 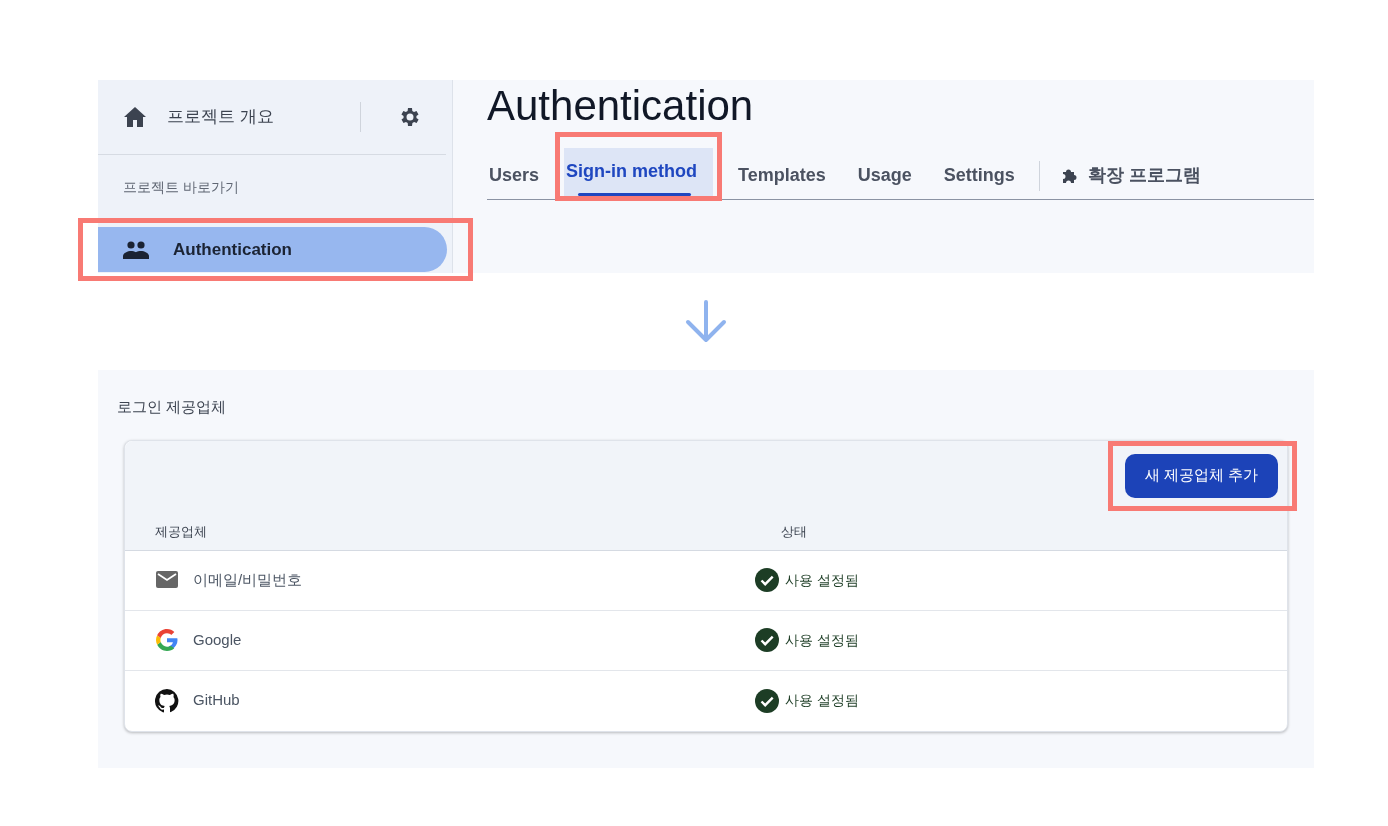 I want to click on tab: Users, so click(x=521, y=175).